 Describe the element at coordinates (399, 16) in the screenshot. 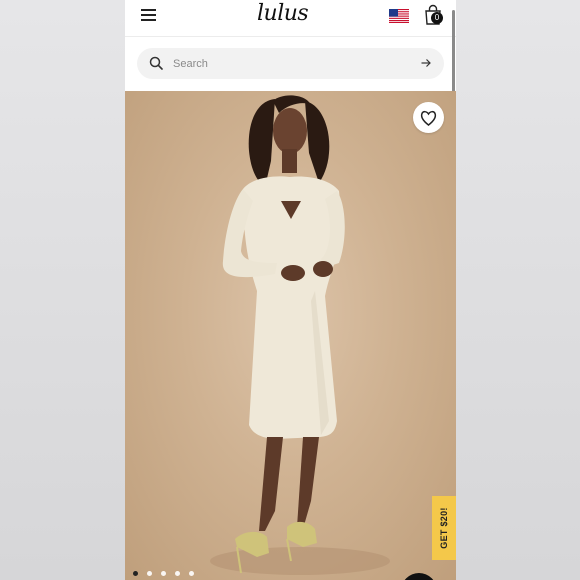

I see `us-flag-icon` at that location.